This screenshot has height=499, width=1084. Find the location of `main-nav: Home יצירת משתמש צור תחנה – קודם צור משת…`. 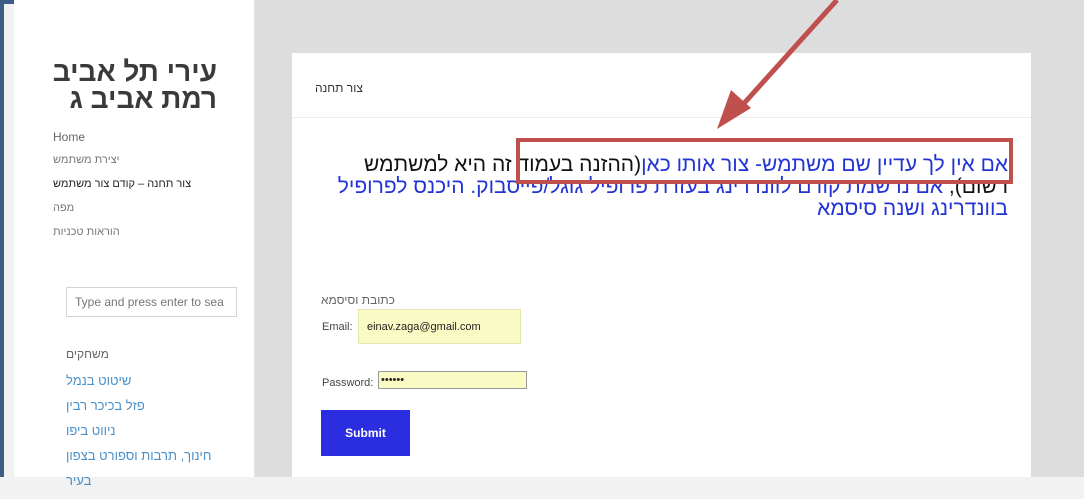

main-nav: Home יצירת משתמש צור תחנה – קודם צור משת… is located at coordinates (143, 191).